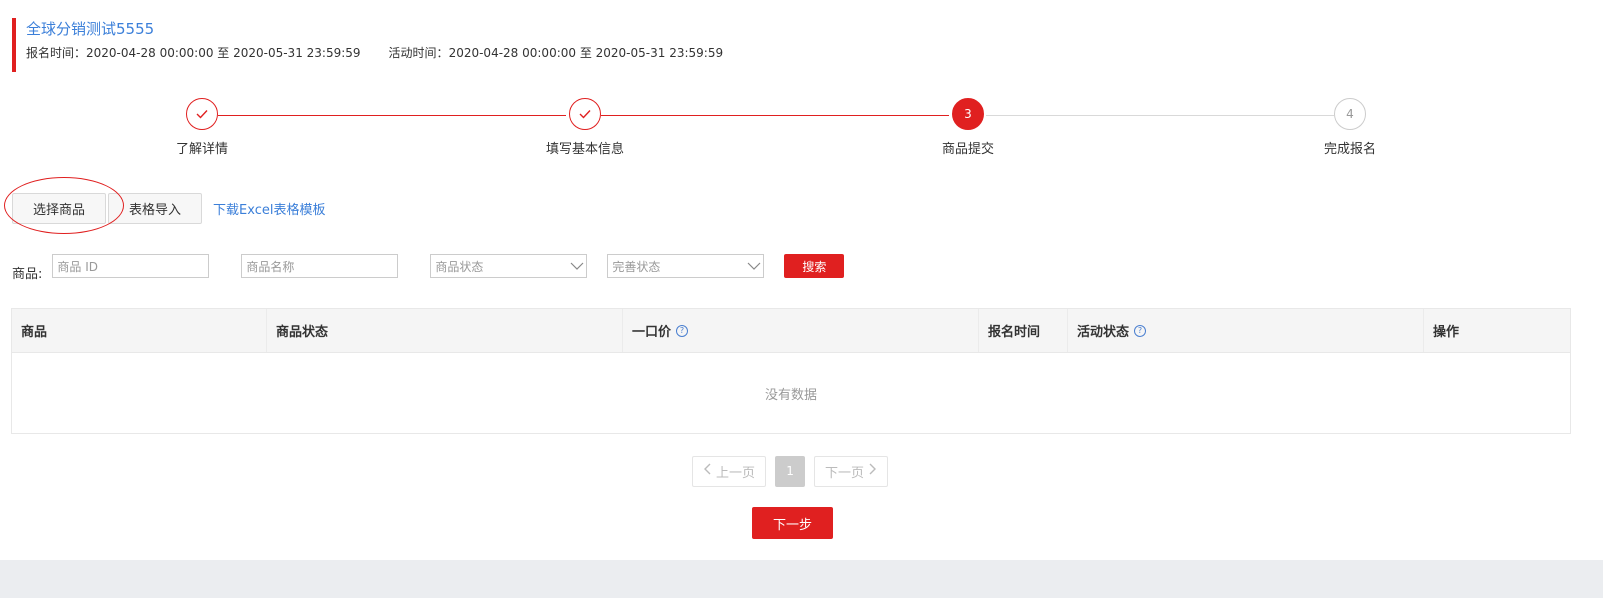  What do you see at coordinates (34, 332) in the screenshot?
I see `col-goods-label: 商品` at bounding box center [34, 332].